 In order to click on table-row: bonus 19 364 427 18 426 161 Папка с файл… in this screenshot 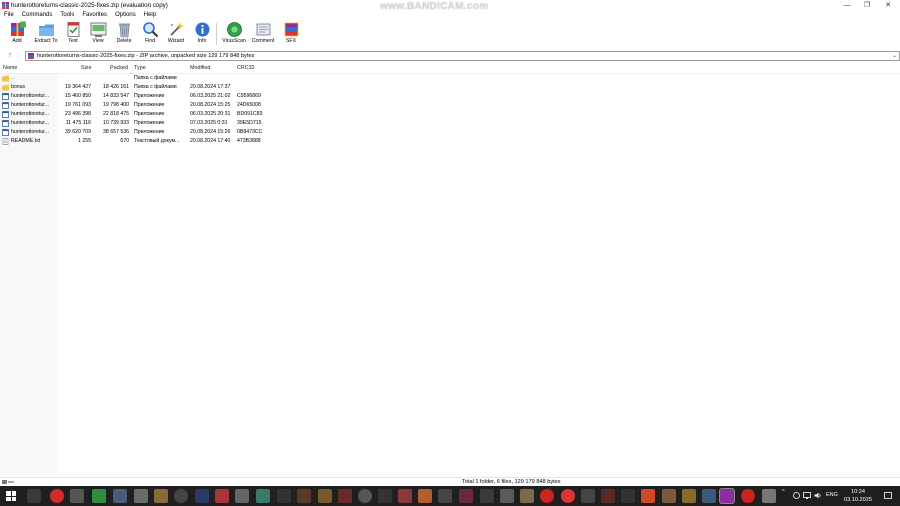, I will do `click(450, 87)`.